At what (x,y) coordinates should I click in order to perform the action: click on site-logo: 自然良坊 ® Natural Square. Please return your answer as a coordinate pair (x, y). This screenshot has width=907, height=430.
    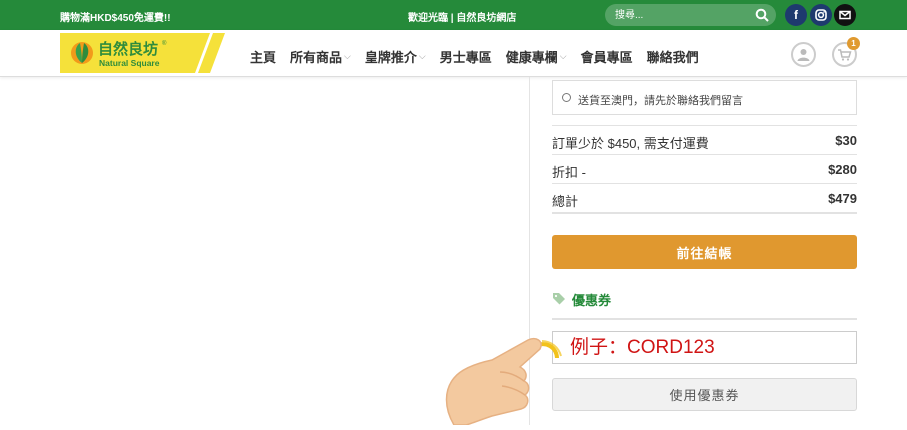
    Looking at the image, I should click on (142, 53).